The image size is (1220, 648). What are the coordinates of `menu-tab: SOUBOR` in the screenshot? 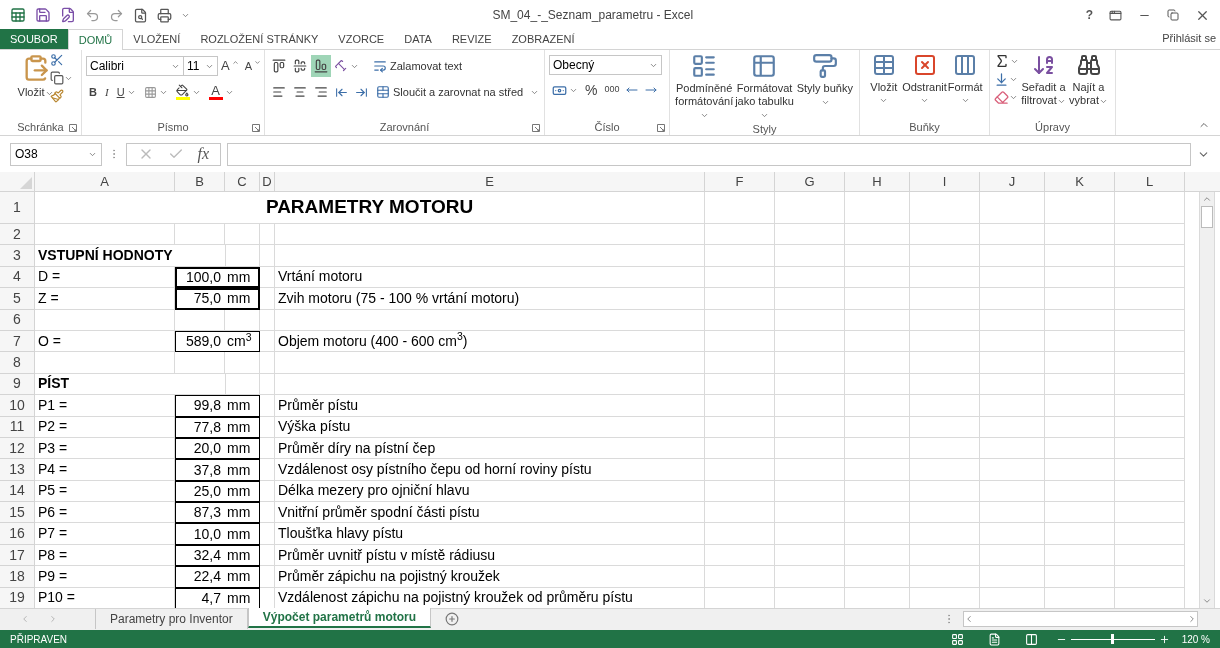 It's located at (34, 39).